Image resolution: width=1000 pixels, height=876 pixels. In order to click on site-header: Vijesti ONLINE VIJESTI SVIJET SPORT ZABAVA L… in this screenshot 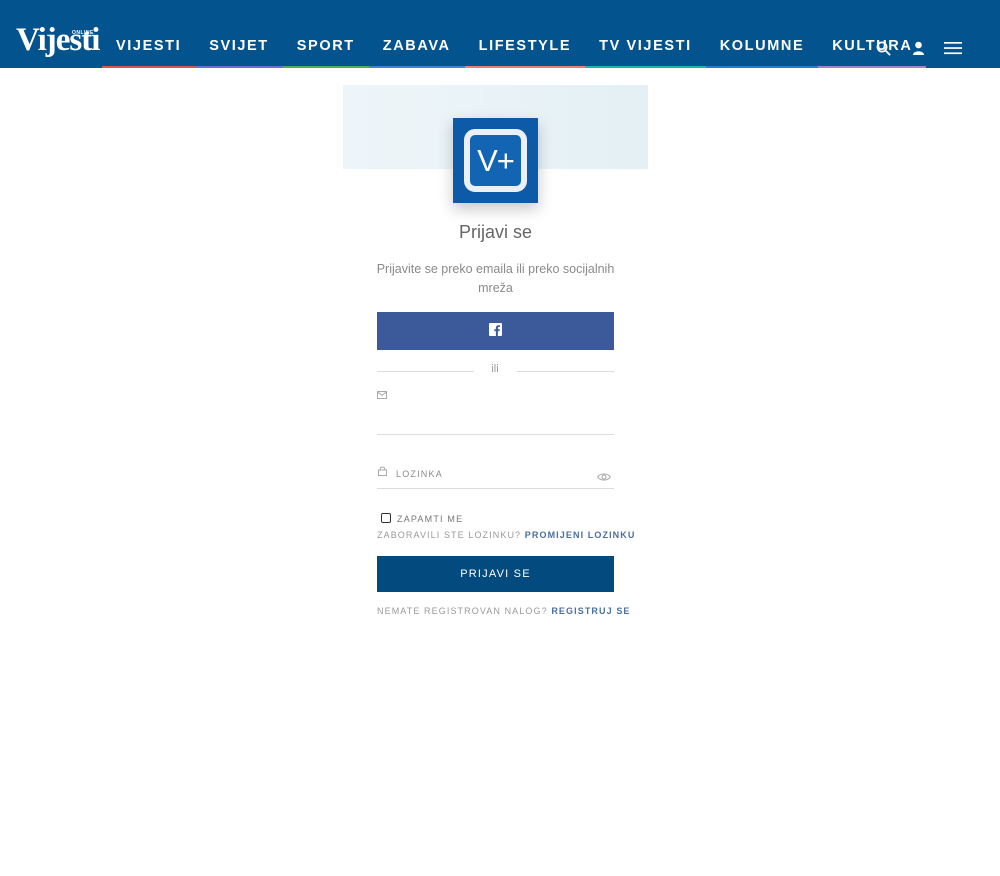, I will do `click(500, 34)`.